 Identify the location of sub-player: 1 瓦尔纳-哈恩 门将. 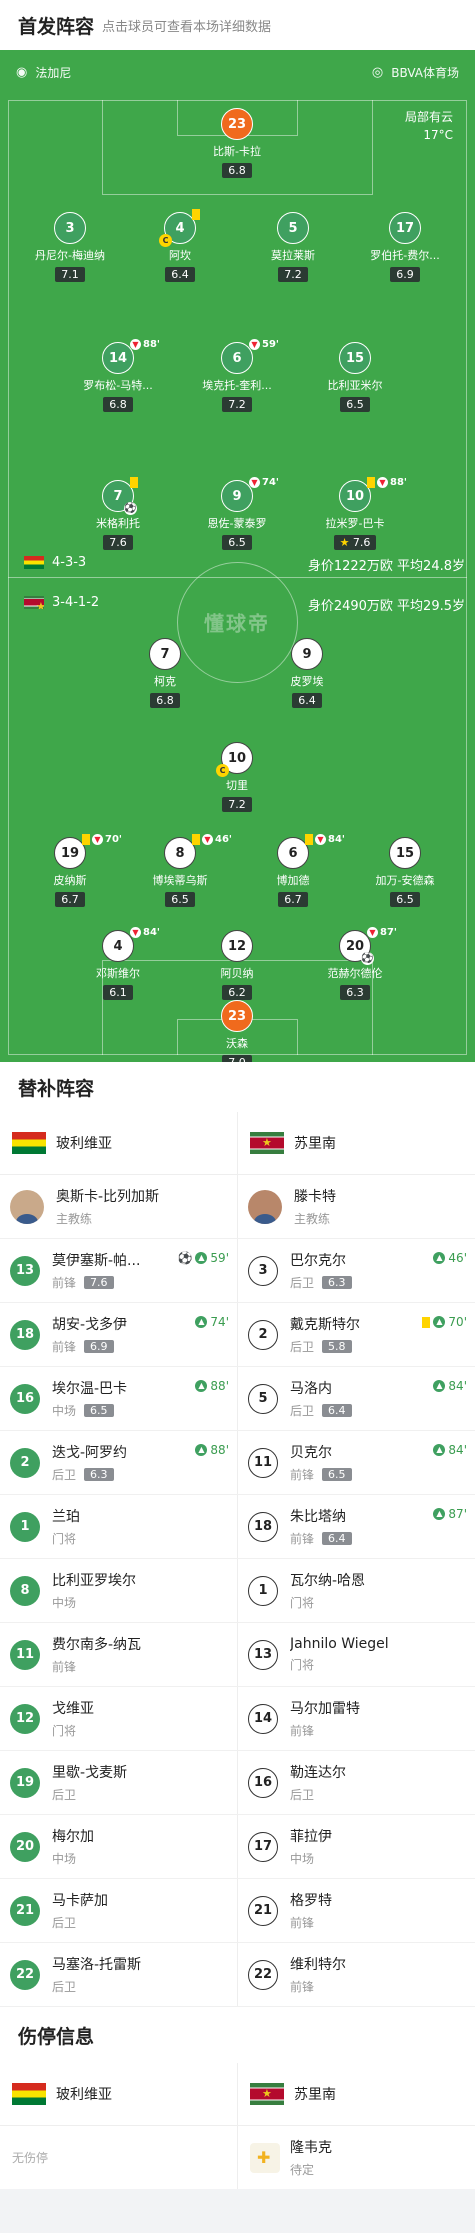
(356, 1590).